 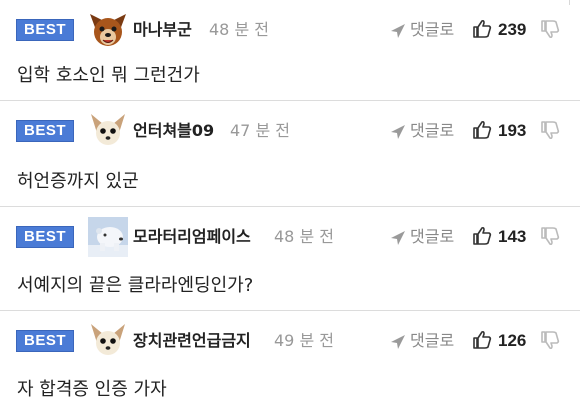 What do you see at coordinates (192, 341) in the screenshot?
I see `nickname: 장치관련언급금지` at bounding box center [192, 341].